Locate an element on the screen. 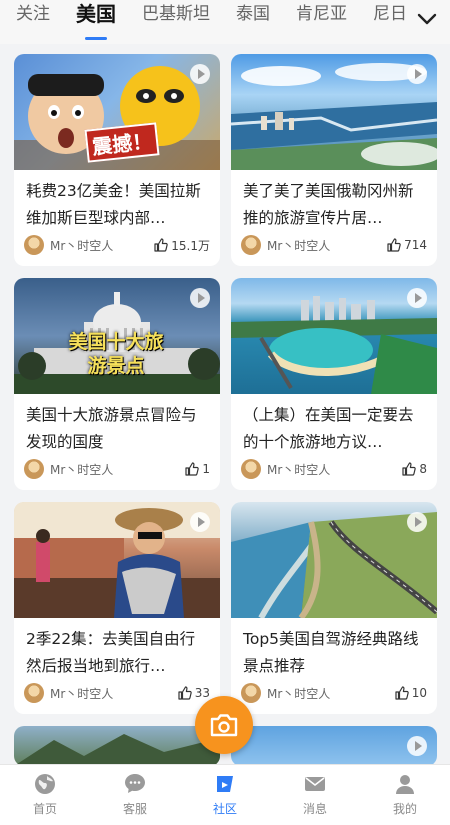 The height and width of the screenshot is (825, 450). tab-pakistan: 巴基斯坦 is located at coordinates (176, 22).